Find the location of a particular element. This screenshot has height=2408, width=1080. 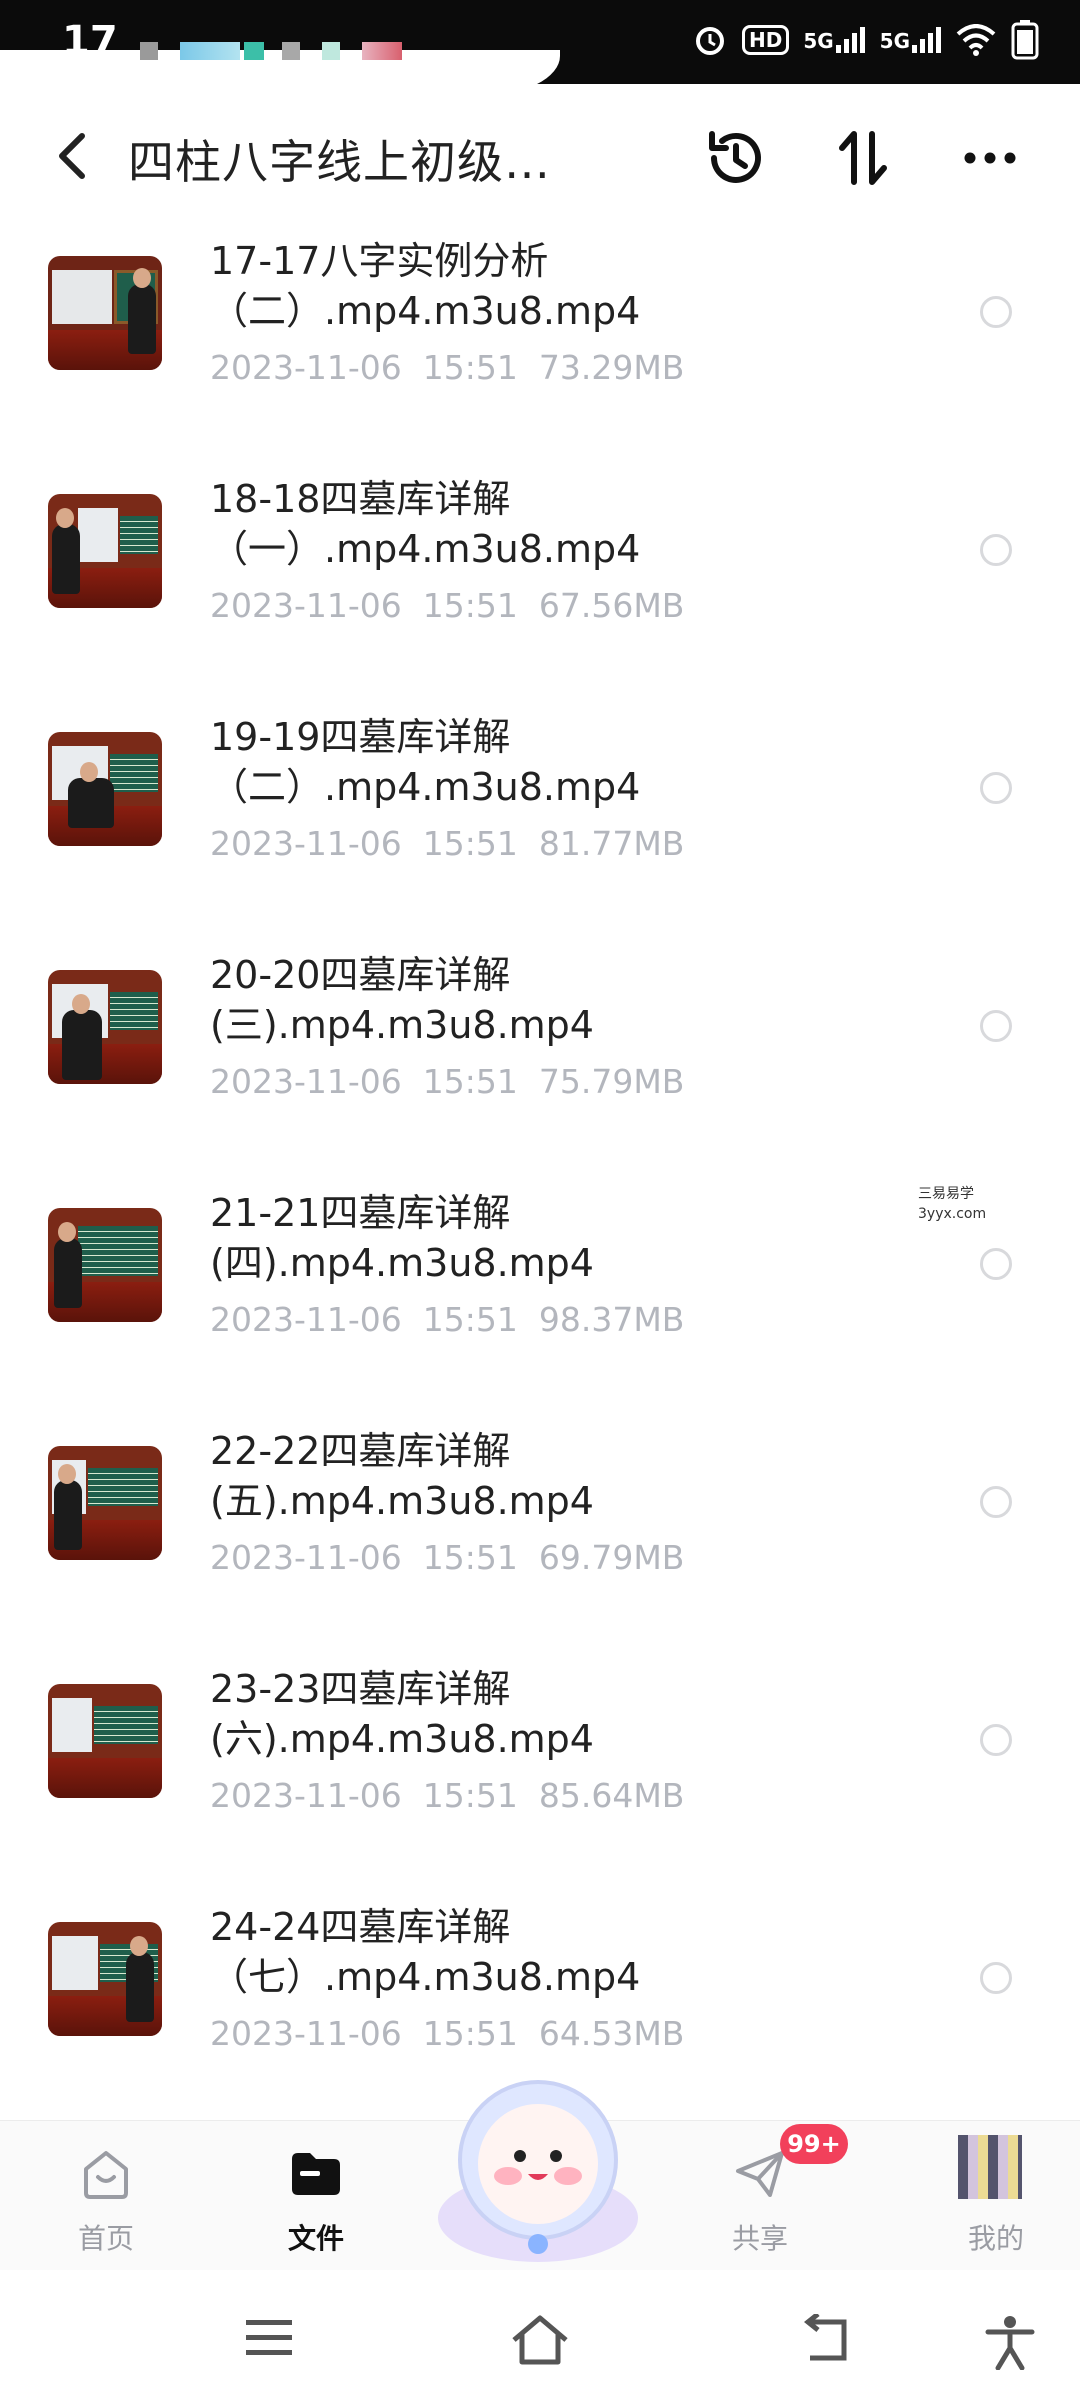

file-meta: 2023-11-06 15:51 75.79MB is located at coordinates (447, 1081).